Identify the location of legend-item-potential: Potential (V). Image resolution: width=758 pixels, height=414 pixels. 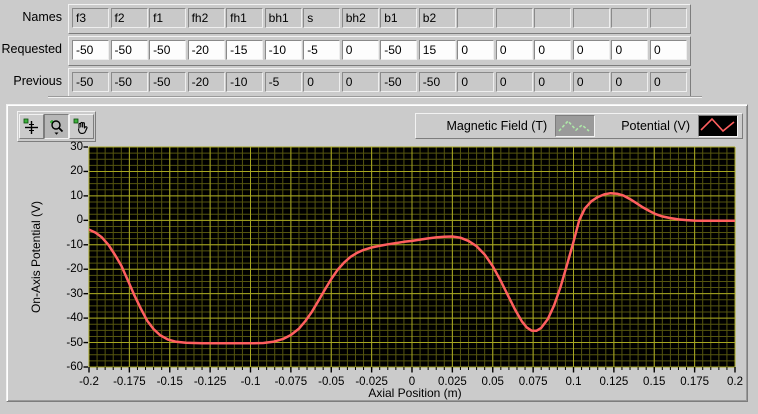
(679, 126).